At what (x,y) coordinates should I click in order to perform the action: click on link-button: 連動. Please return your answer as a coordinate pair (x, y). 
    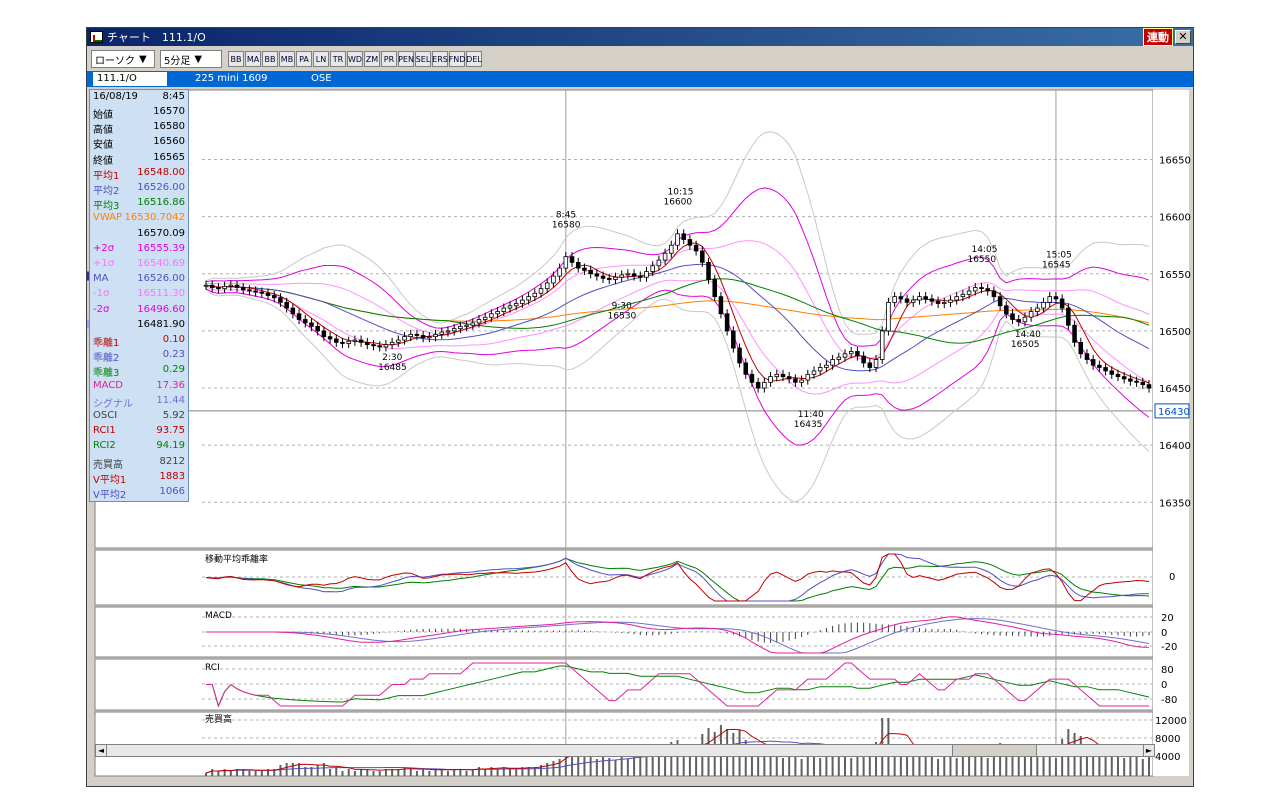
    Looking at the image, I should click on (1158, 37).